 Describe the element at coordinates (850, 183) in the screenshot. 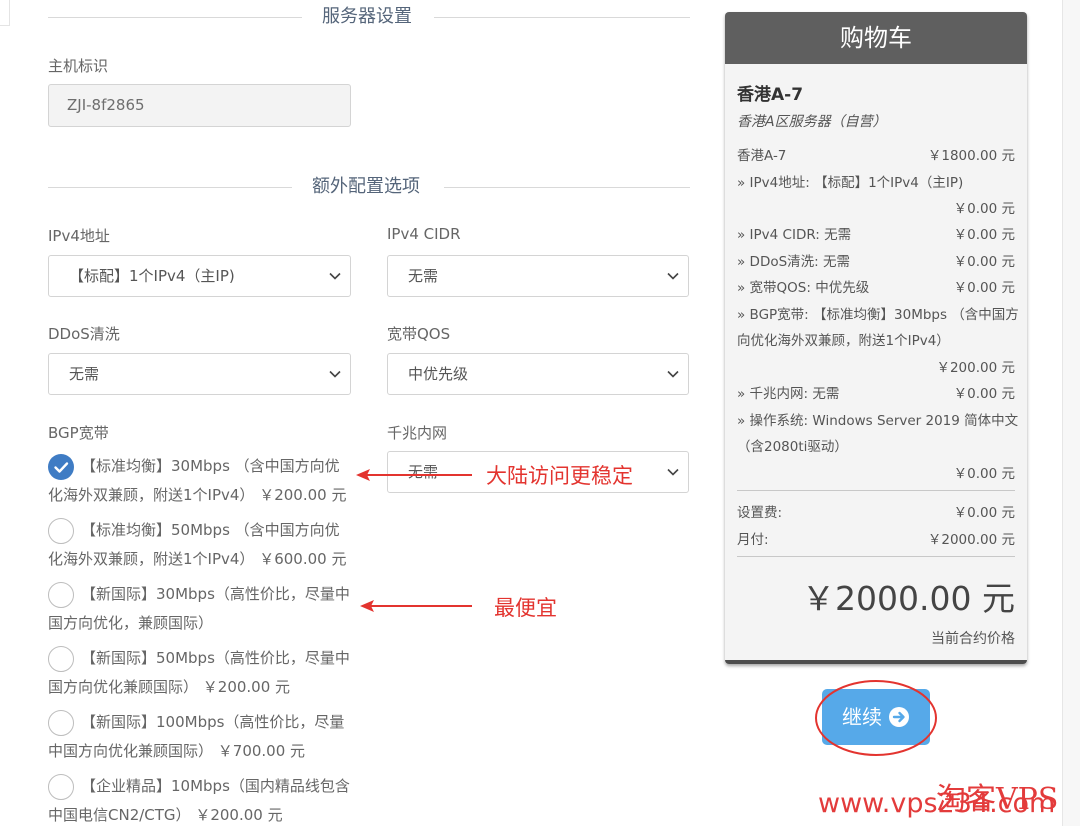

I see `cart-ipv4-label: » IPv4地址: 【标配】1个IPv4（主IP)` at that location.